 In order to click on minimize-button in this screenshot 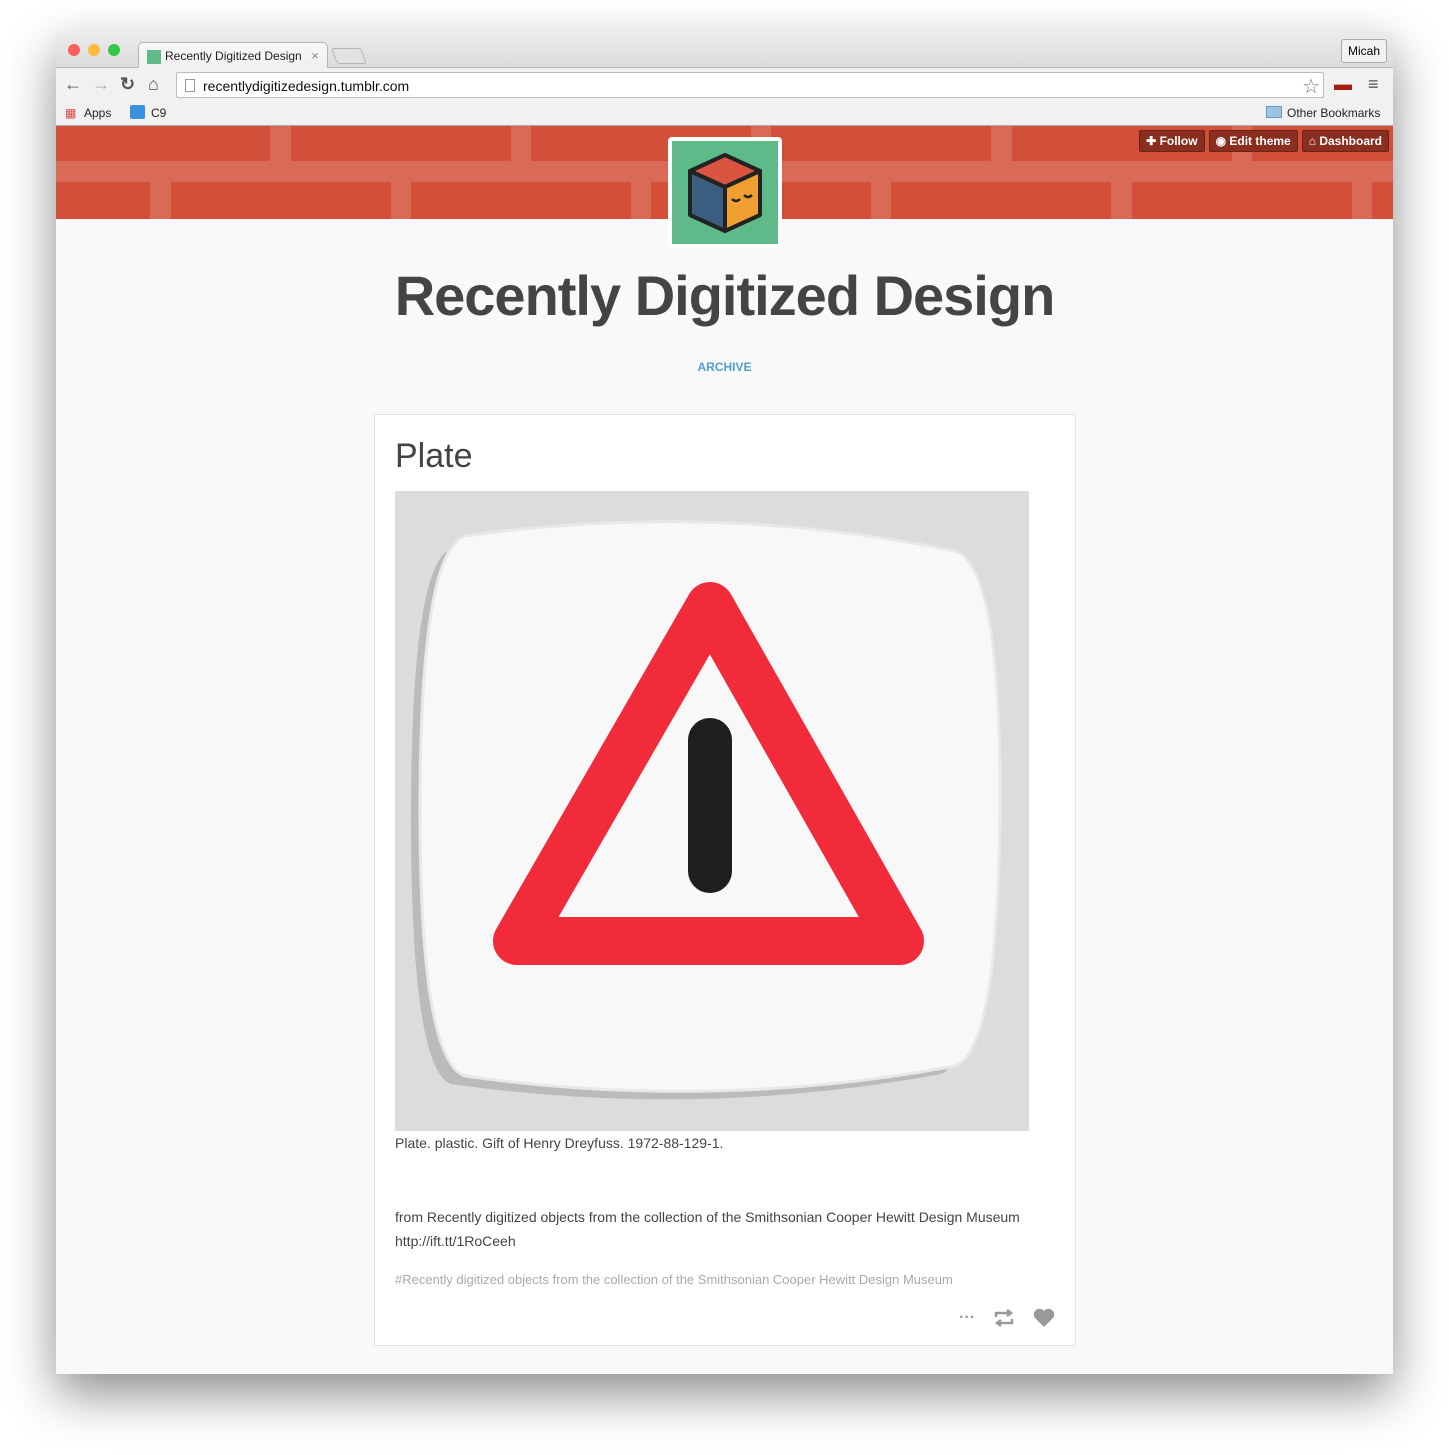, I will do `click(94, 50)`.